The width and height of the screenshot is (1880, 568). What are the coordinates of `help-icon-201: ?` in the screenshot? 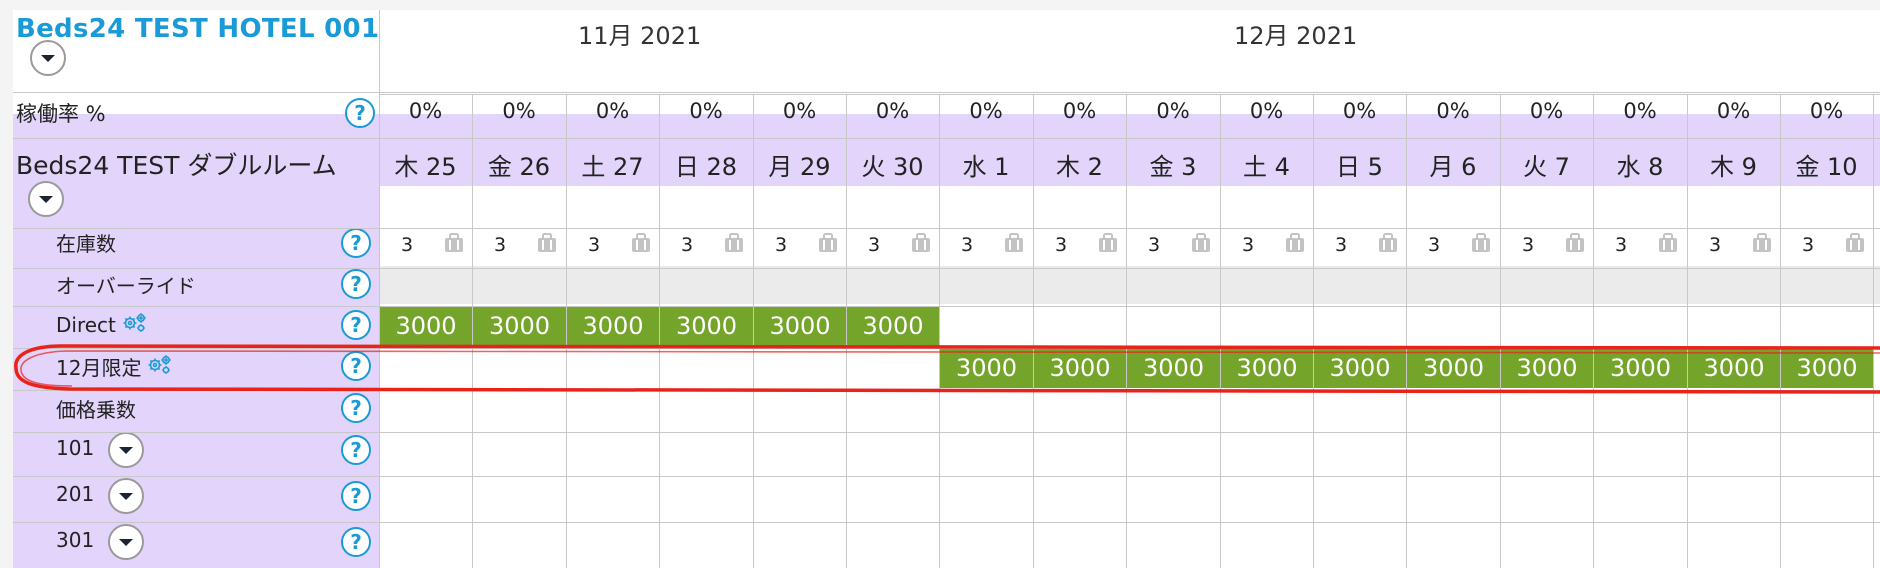 It's located at (356, 496).